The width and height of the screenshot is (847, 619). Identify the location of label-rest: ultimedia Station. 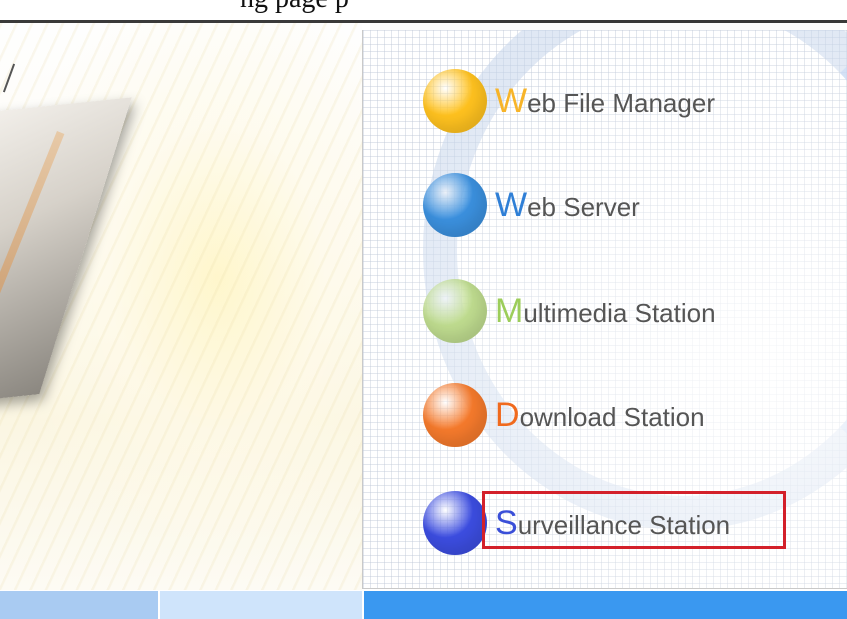
(619, 312).